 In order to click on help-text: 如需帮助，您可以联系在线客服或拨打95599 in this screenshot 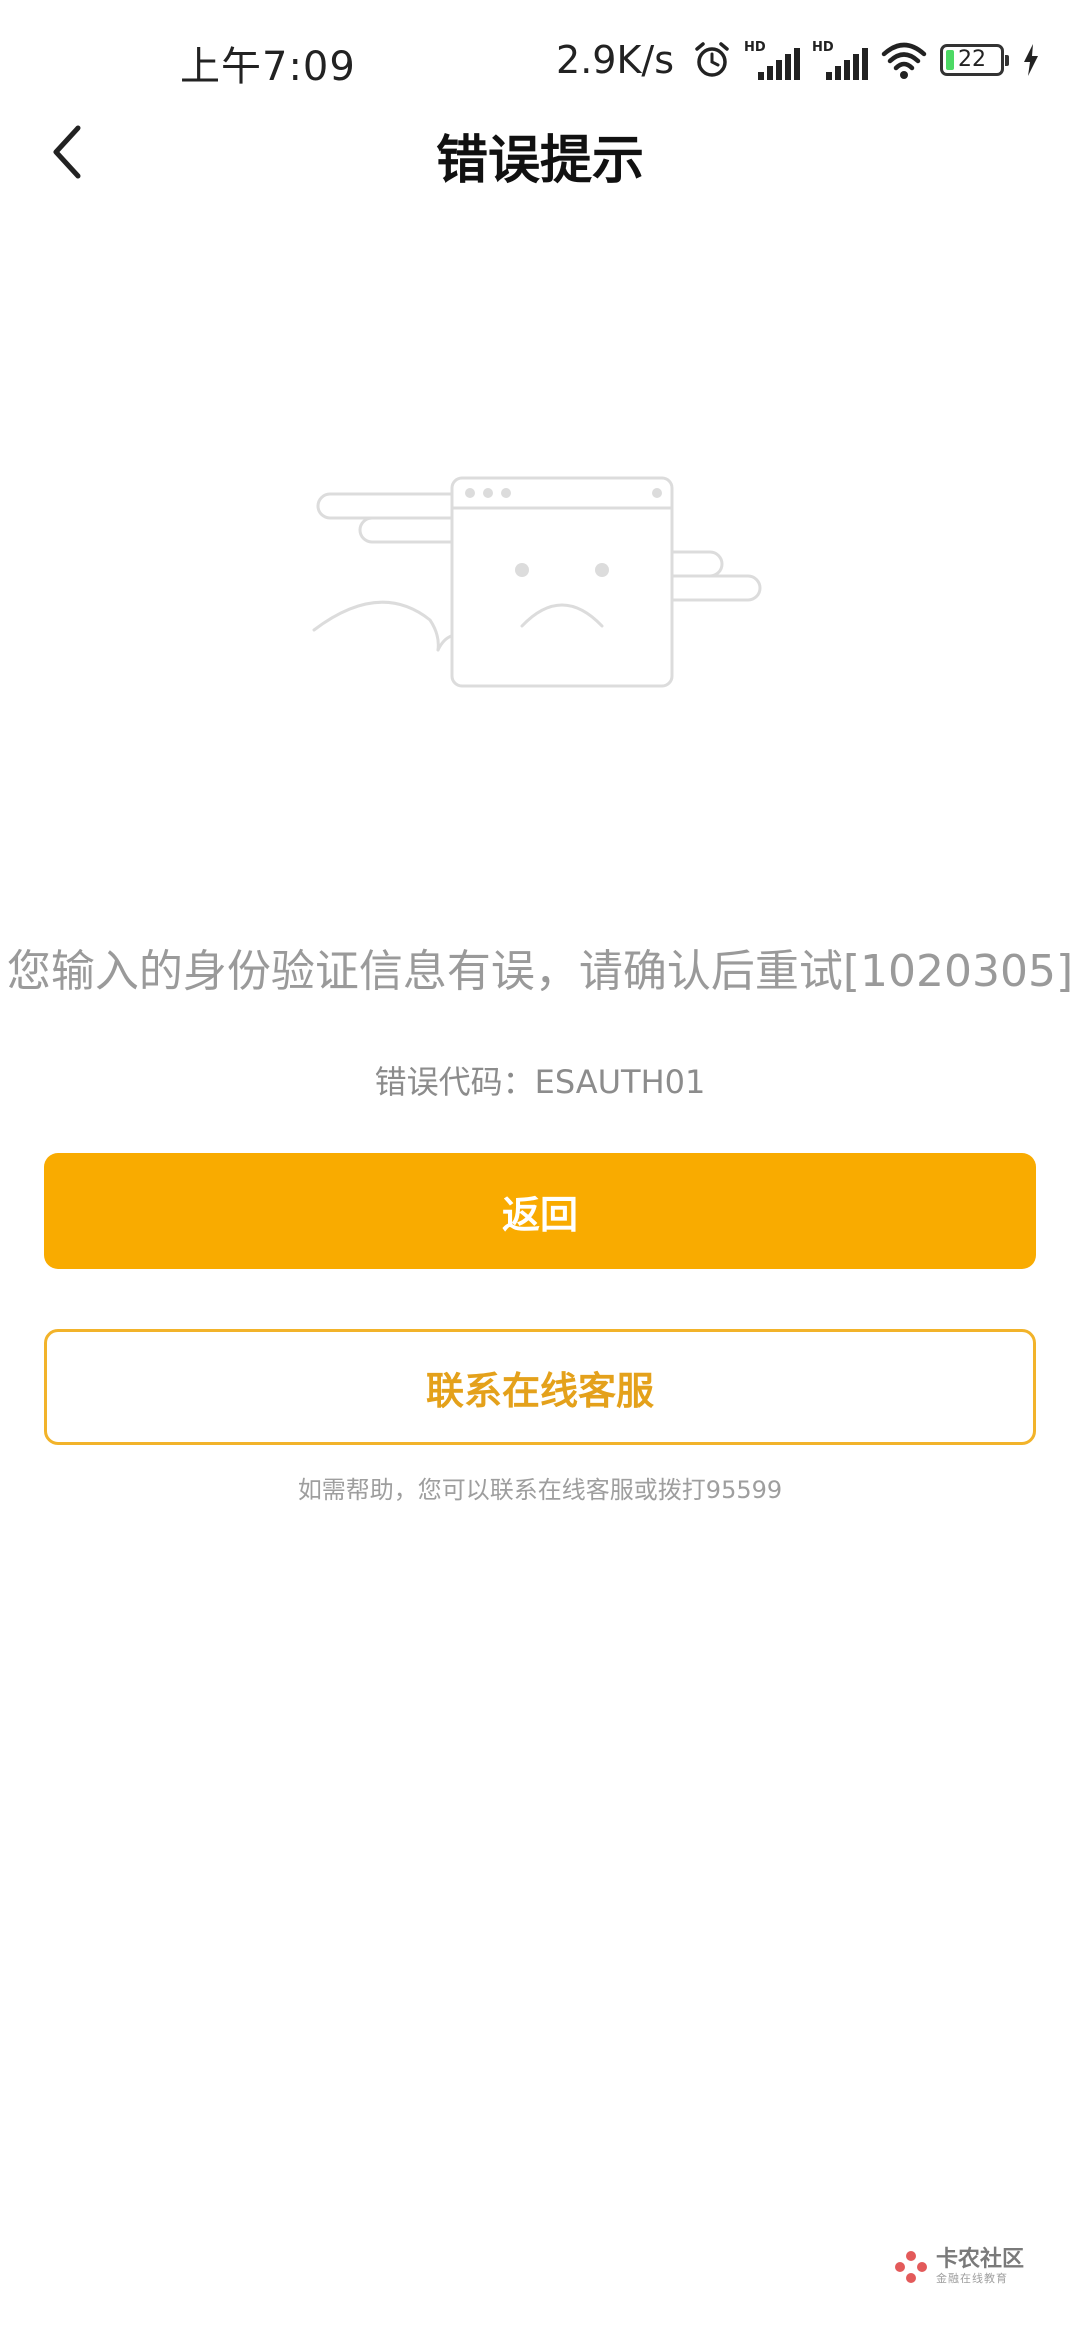, I will do `click(540, 1490)`.